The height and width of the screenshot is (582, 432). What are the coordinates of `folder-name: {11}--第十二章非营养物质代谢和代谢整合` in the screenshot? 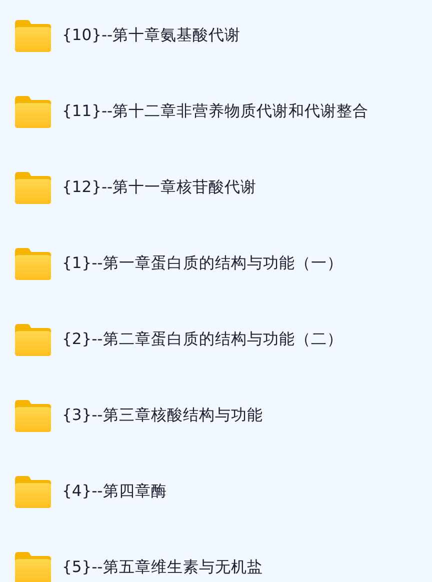 It's located at (215, 111).